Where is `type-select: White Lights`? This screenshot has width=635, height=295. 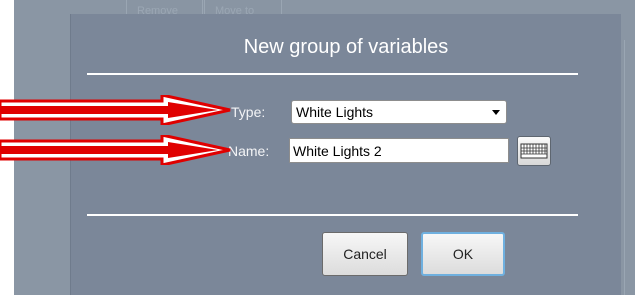 type-select: White Lights is located at coordinates (399, 112).